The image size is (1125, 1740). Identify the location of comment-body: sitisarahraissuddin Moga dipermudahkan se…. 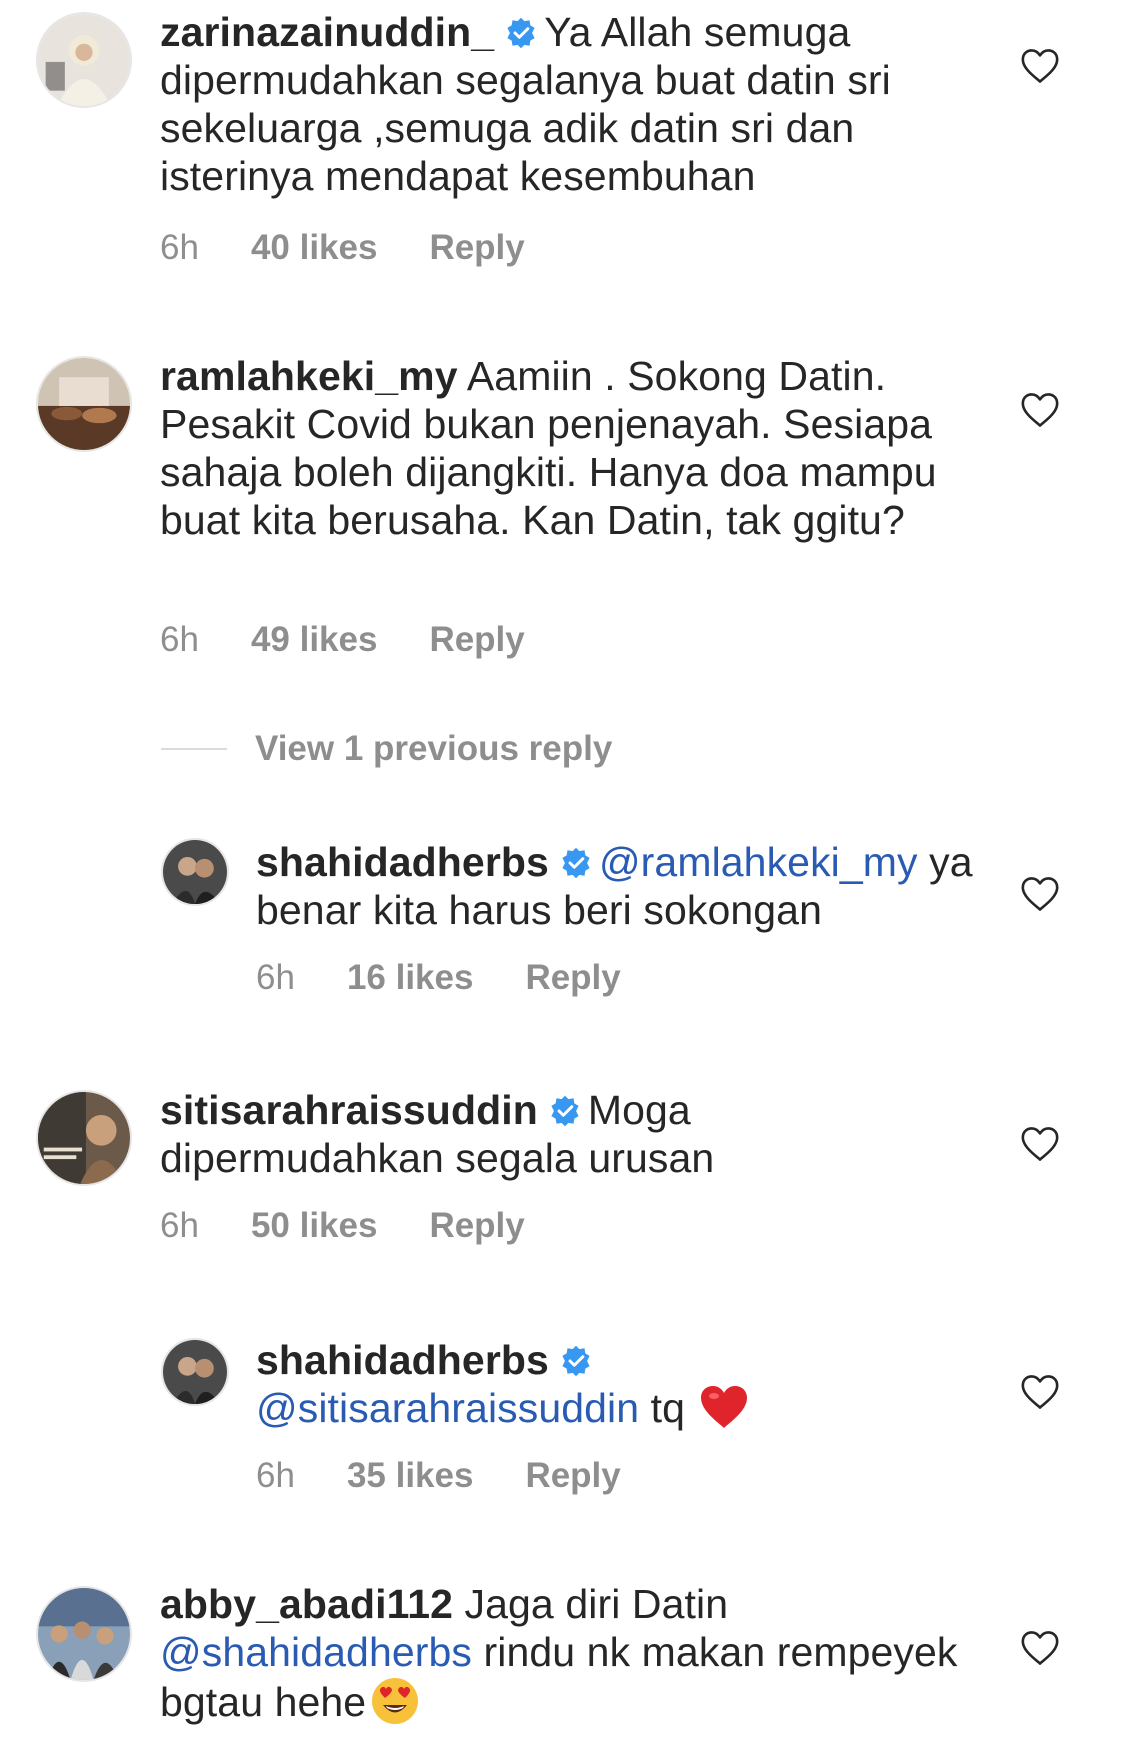
(560, 1134).